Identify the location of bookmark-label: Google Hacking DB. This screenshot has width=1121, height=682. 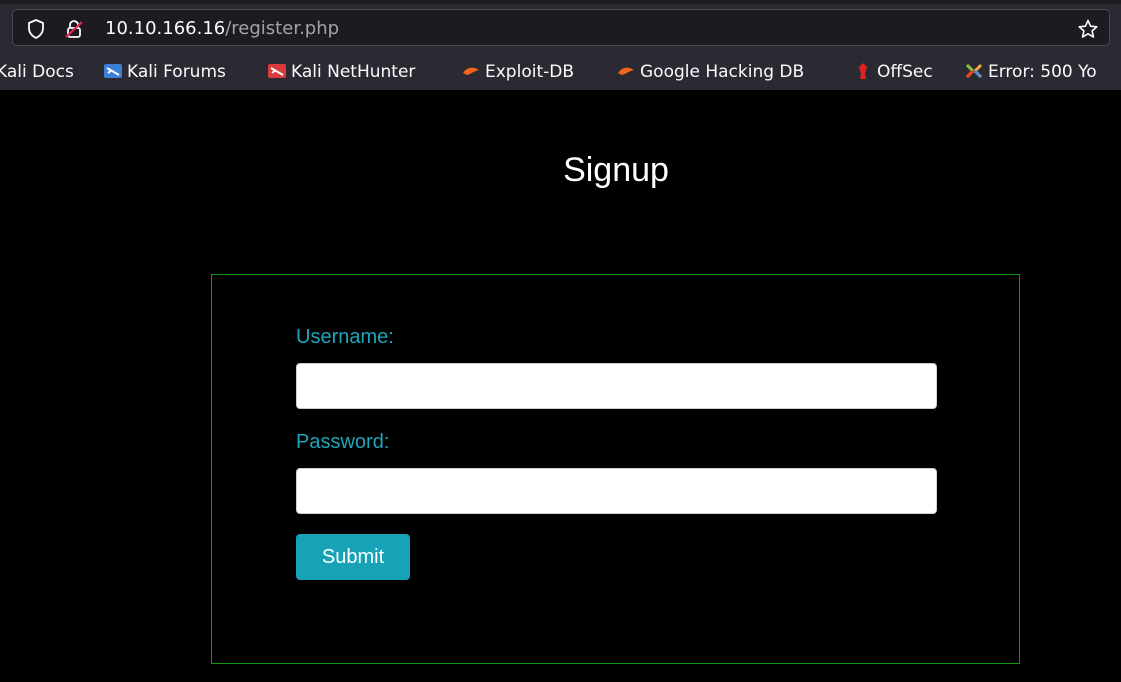
(722, 72).